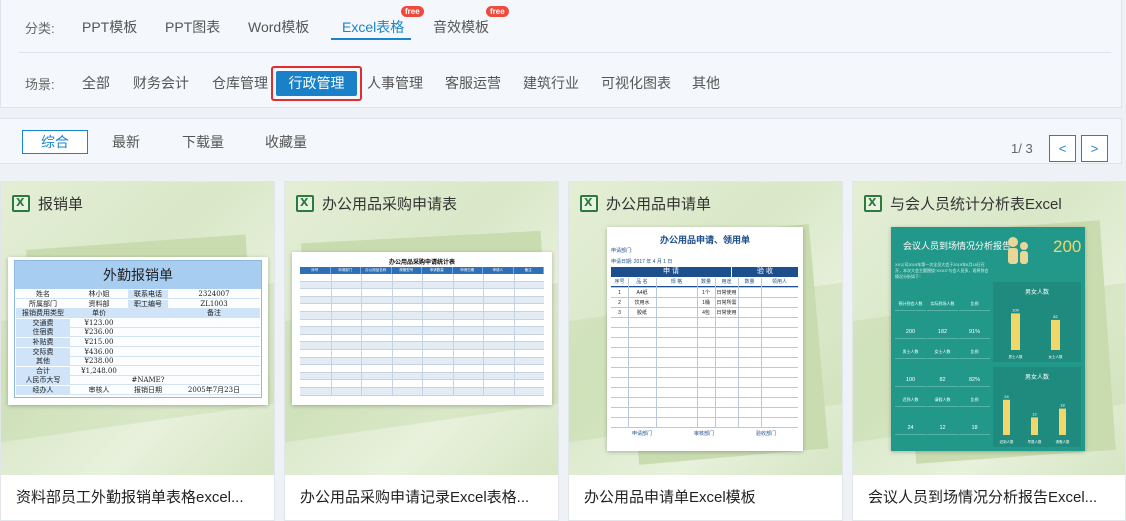  What do you see at coordinates (1037, 407) in the screenshot?
I see `bar-chart-attendance: 男女人数 24 迟到人数 12 早退人数 18 请假人数` at bounding box center [1037, 407].